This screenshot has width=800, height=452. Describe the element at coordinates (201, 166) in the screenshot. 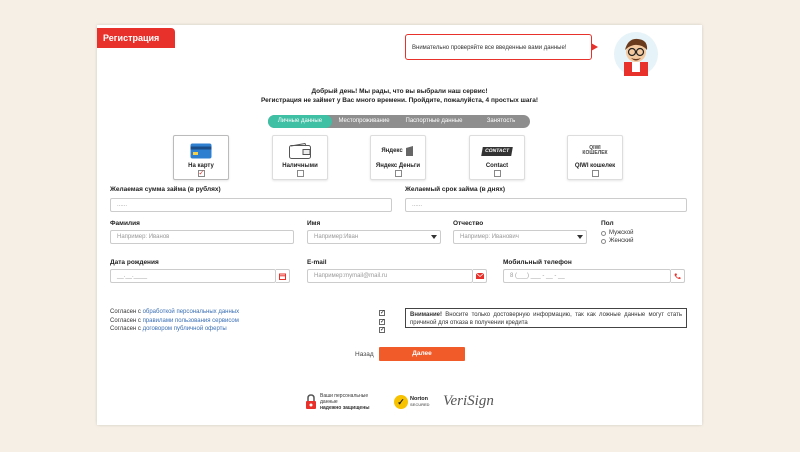

I see `payment-card-label: На карту` at that location.